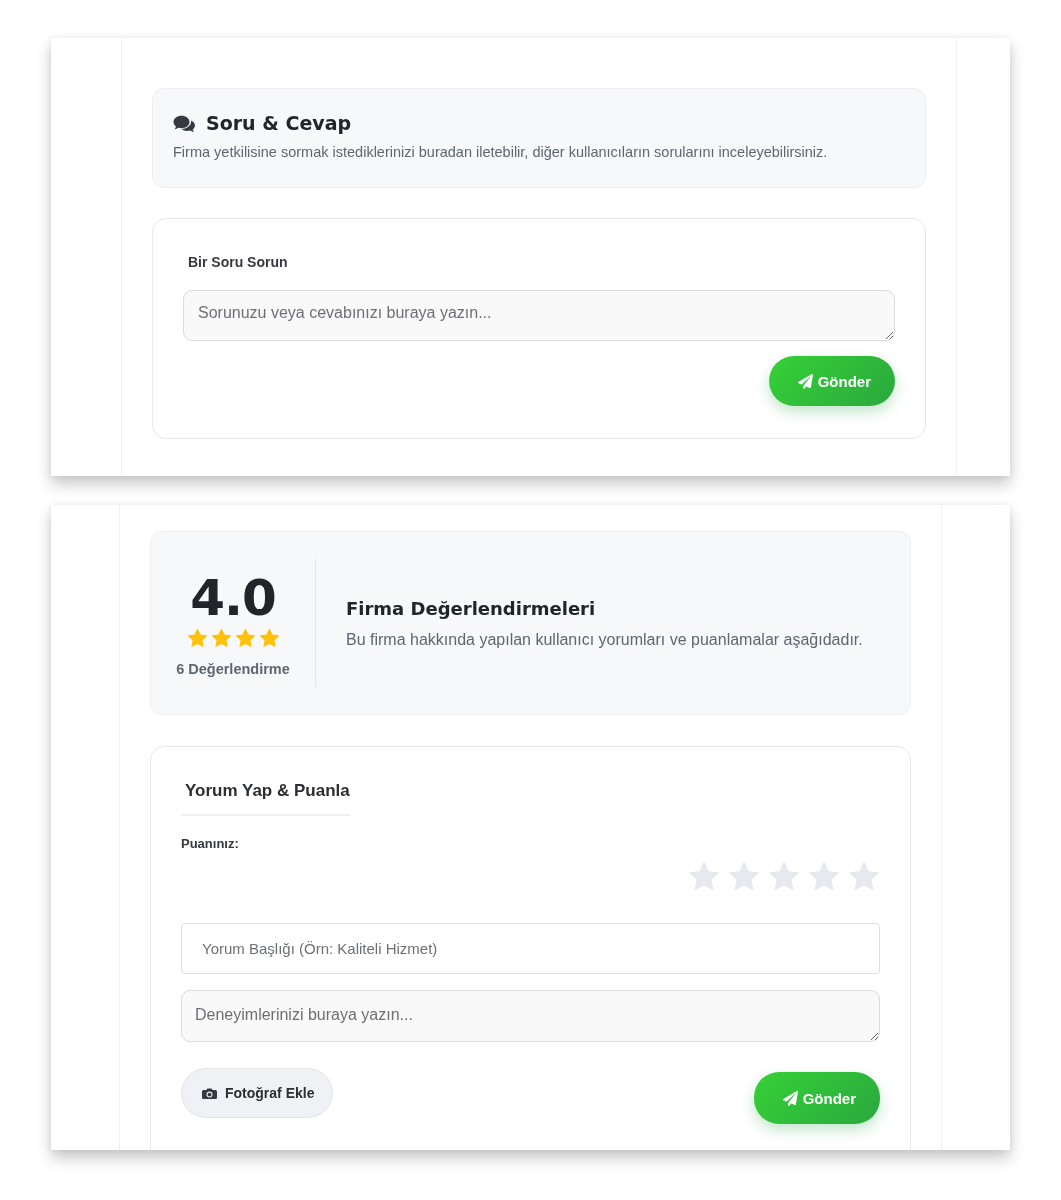  I want to click on rating-label: Puanınız:, so click(210, 843).